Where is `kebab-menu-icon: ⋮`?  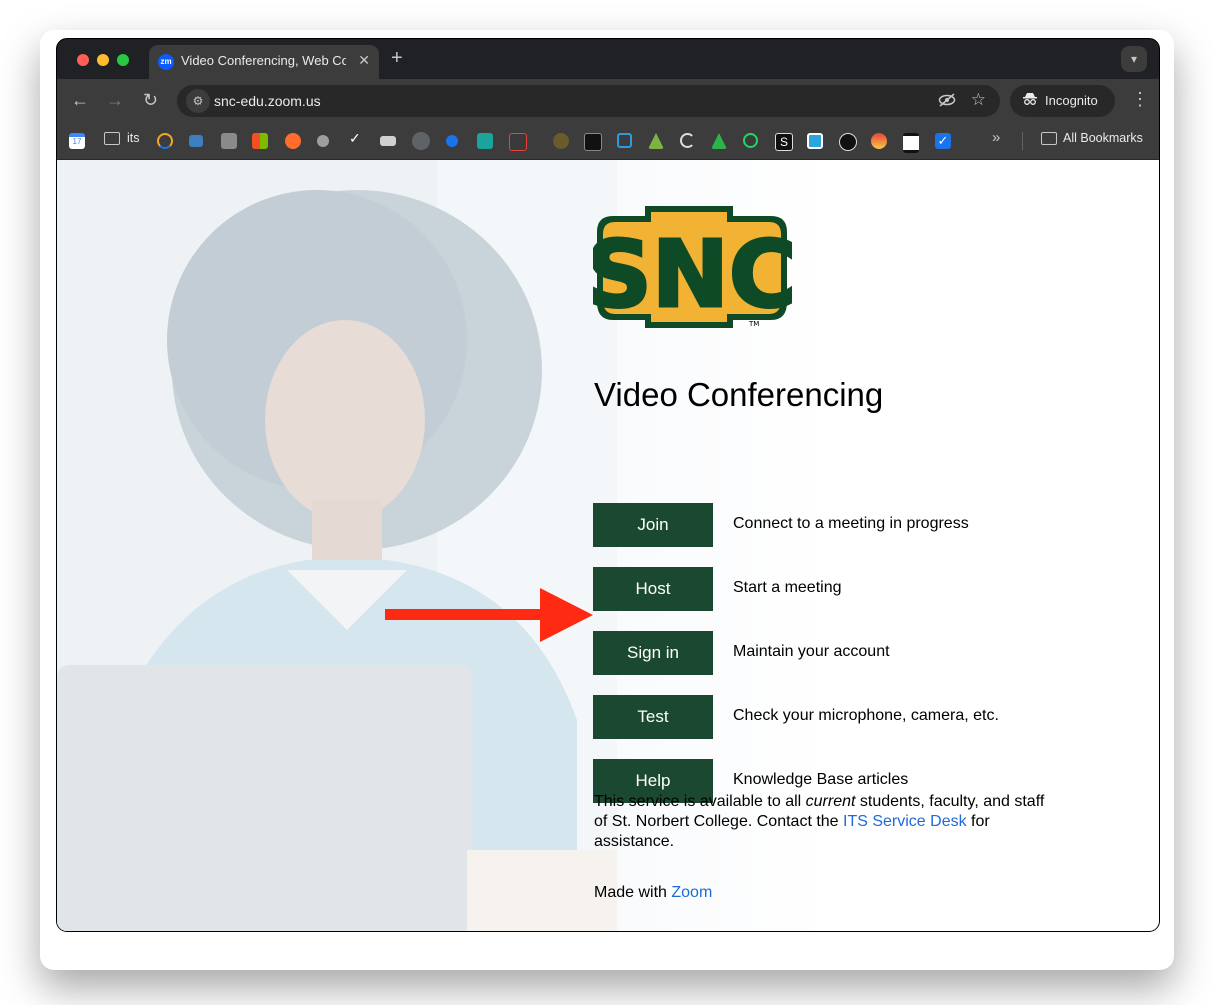 kebab-menu-icon: ⋮ is located at coordinates (1140, 99).